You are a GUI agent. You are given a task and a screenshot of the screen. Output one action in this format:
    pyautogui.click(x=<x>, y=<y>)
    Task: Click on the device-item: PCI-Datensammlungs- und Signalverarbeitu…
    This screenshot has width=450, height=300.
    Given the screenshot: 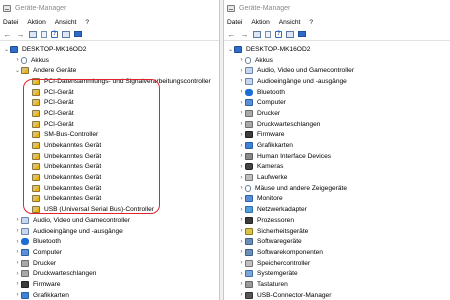 What is the action you would take?
    pyautogui.click(x=109, y=81)
    